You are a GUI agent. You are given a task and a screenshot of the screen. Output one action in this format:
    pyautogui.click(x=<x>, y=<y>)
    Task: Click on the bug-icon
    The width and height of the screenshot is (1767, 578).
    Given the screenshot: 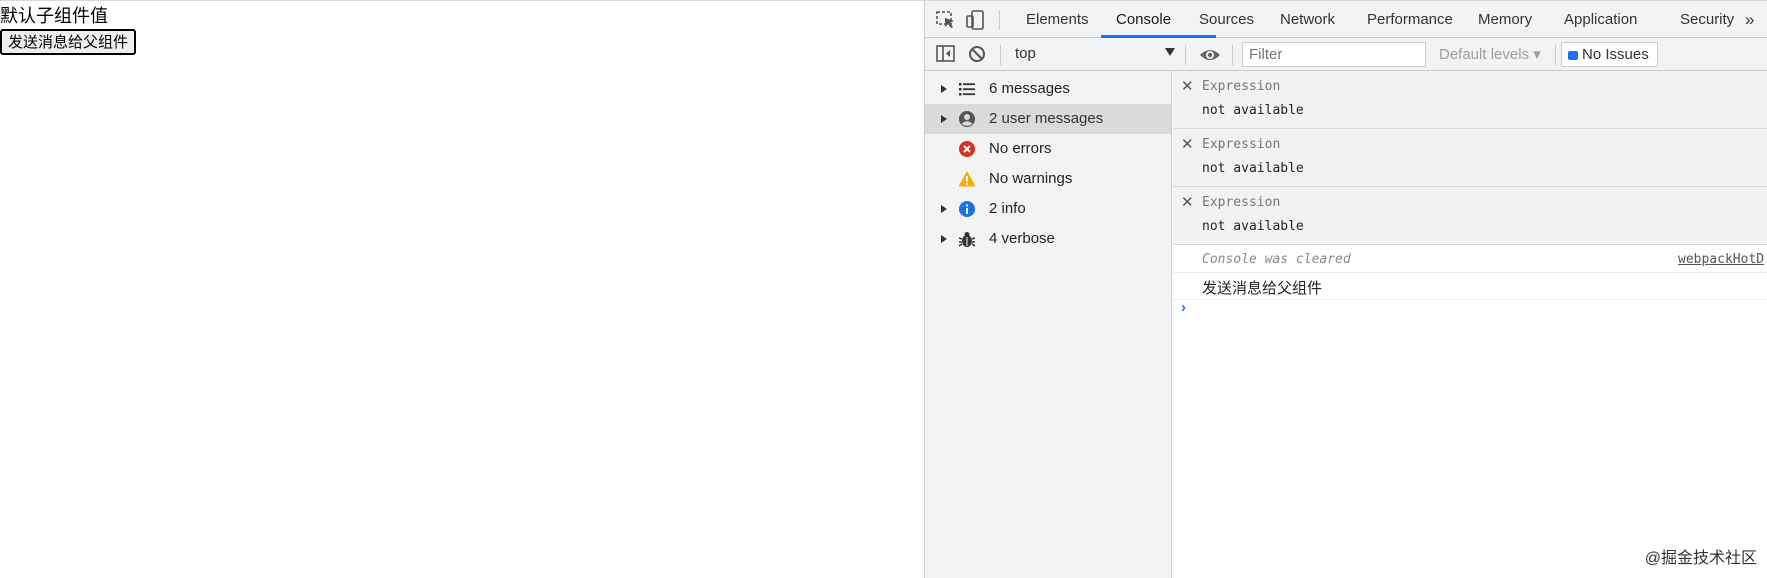 What is the action you would take?
    pyautogui.click(x=967, y=239)
    